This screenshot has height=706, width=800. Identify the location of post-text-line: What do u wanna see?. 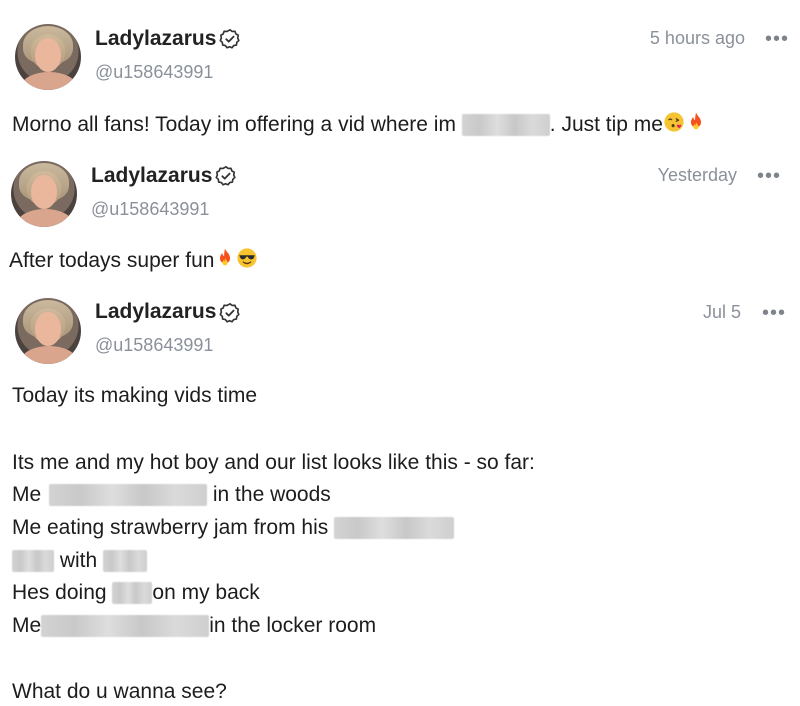
(119, 691).